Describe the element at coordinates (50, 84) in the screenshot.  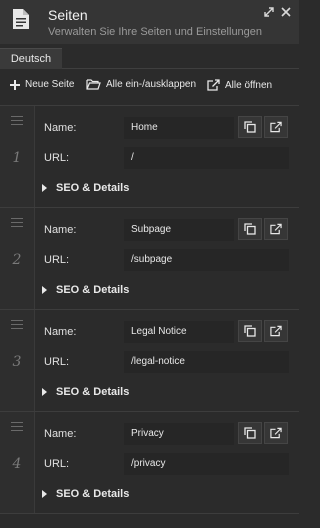
I see `new-page-label: Neue Seite` at that location.